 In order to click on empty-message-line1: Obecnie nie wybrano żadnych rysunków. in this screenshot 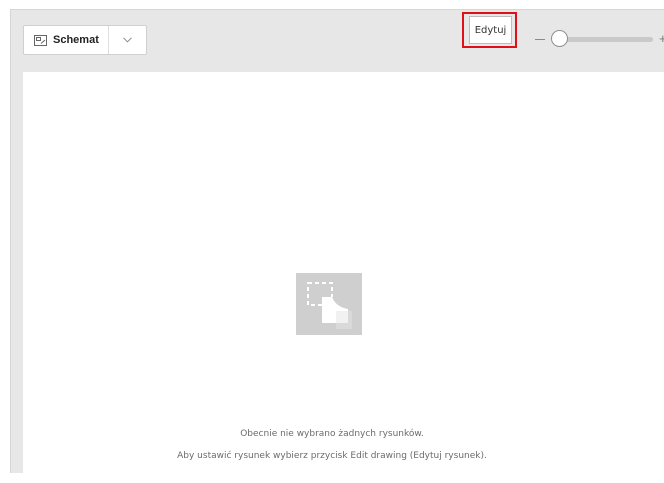, I will do `click(332, 434)`.